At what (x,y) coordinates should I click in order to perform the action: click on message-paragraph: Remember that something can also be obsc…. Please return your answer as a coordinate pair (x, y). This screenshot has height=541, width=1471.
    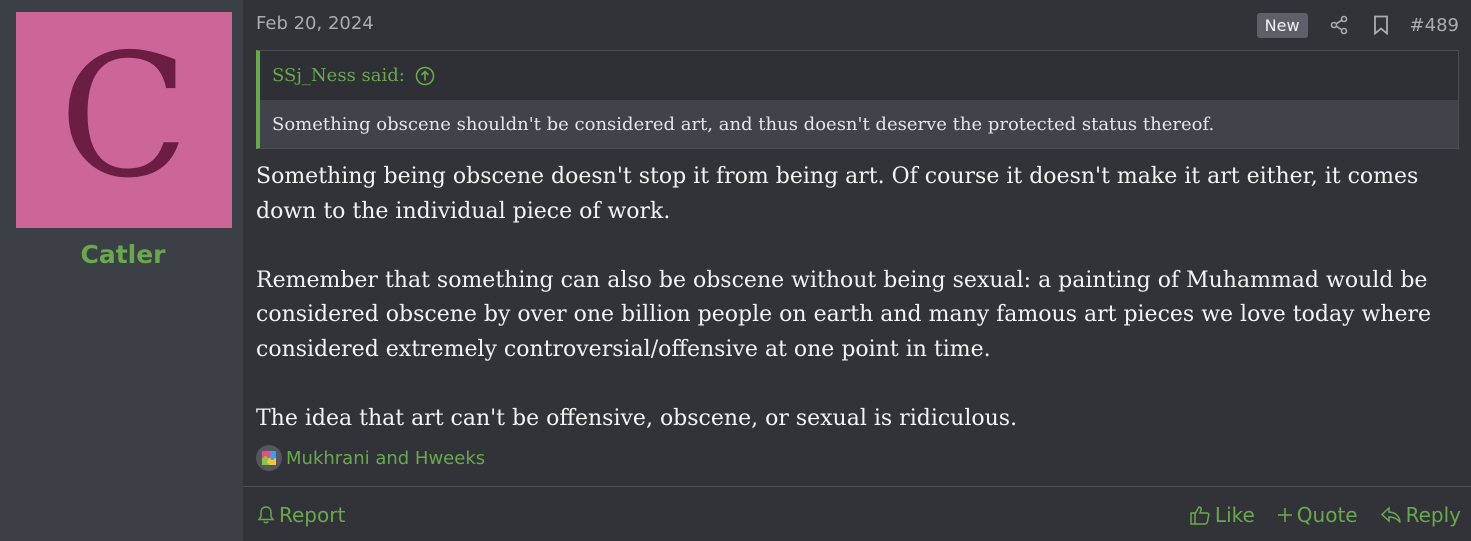
    Looking at the image, I should click on (844, 314).